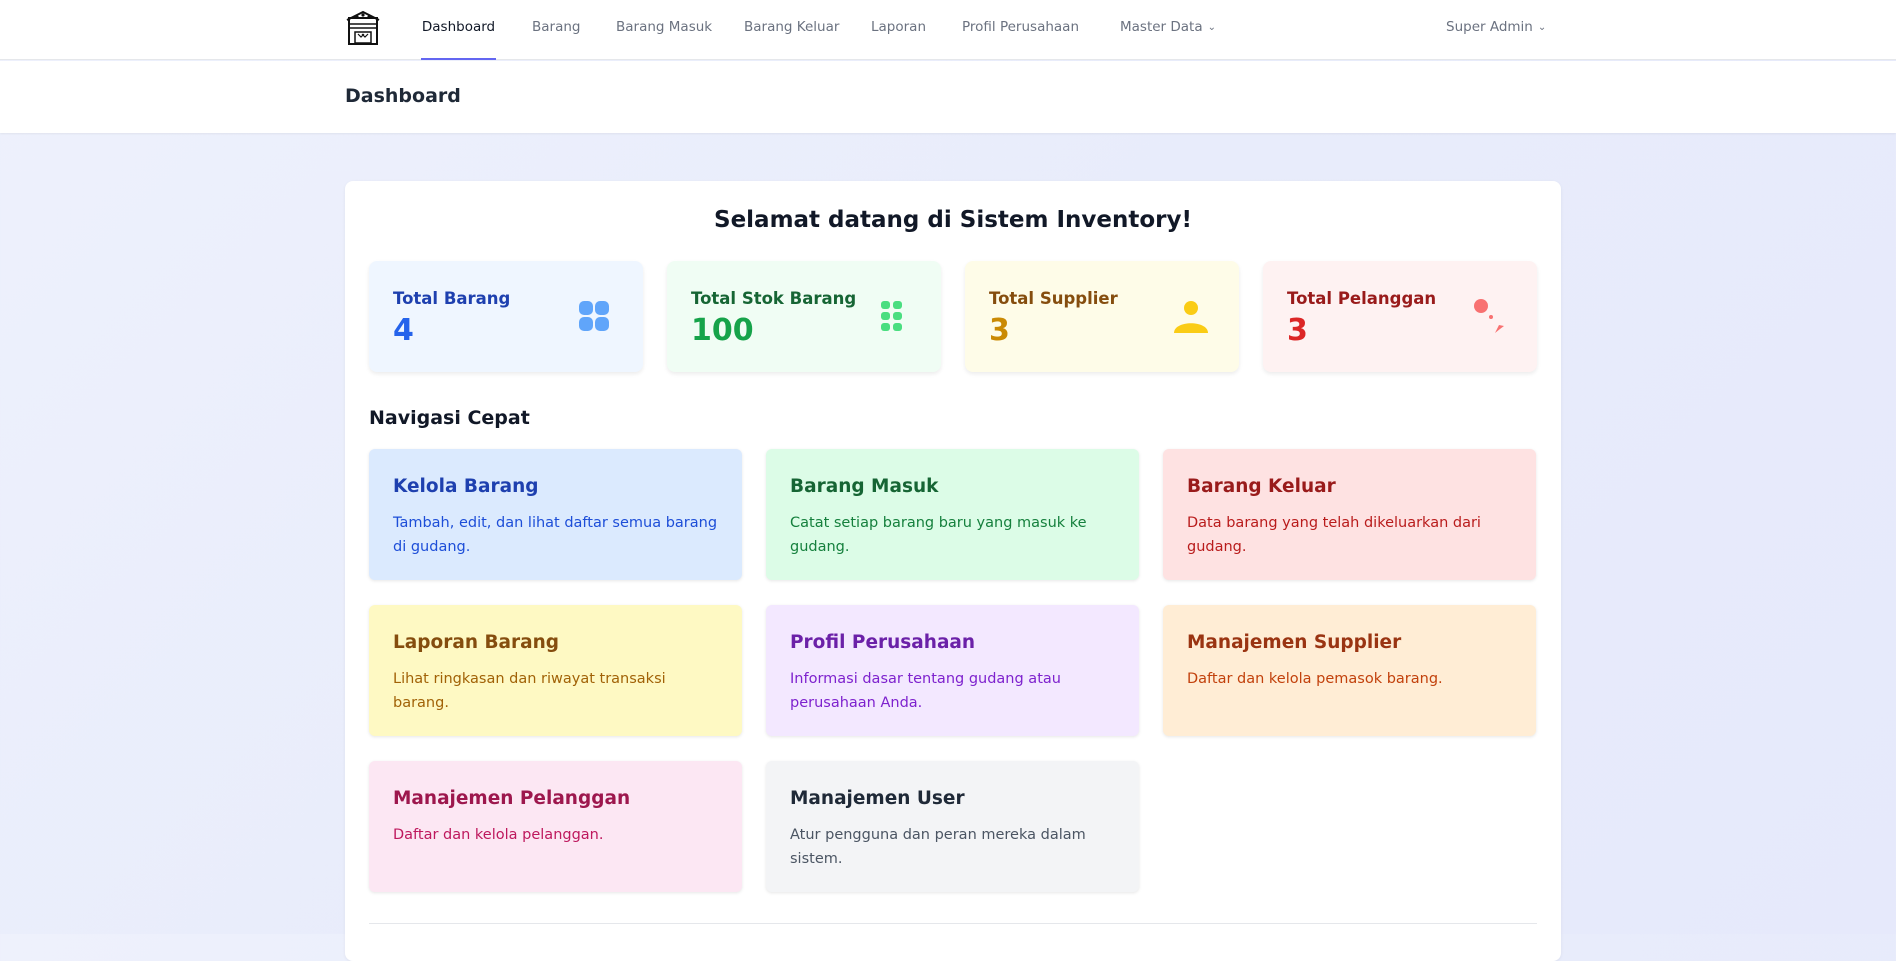 This screenshot has height=961, width=1896. What do you see at coordinates (594, 316) in the screenshot?
I see `grid-icon` at bounding box center [594, 316].